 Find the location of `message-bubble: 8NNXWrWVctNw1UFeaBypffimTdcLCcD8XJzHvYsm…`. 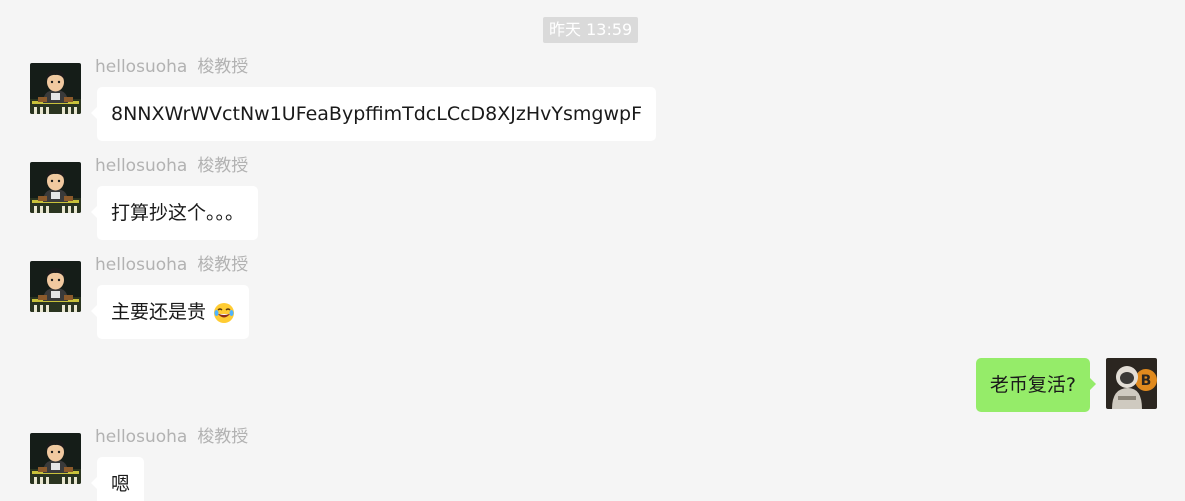

message-bubble: 8NNXWrWVctNw1UFeaBypffimTdcLCcD8XJzHvYsm… is located at coordinates (373, 114).